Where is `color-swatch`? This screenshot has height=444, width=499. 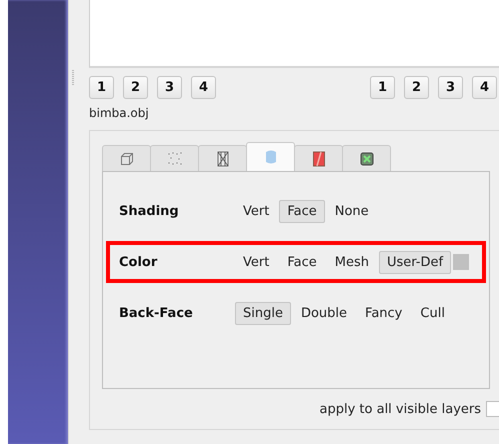 color-swatch is located at coordinates (461, 262).